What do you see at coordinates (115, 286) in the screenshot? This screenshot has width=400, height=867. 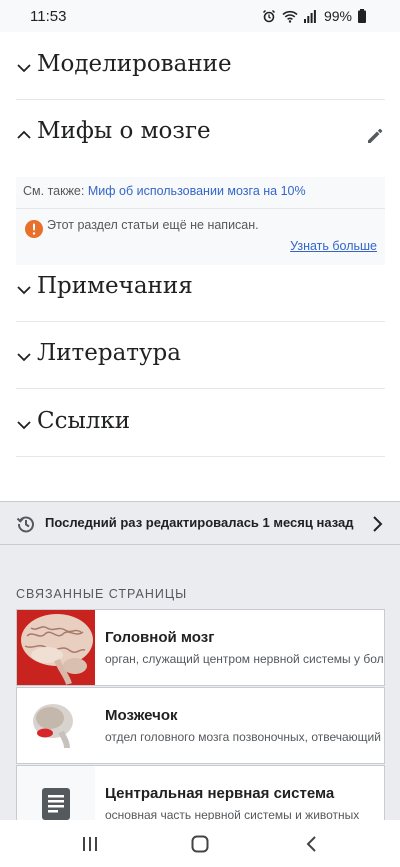 I see `section-title: Примечания` at bounding box center [115, 286].